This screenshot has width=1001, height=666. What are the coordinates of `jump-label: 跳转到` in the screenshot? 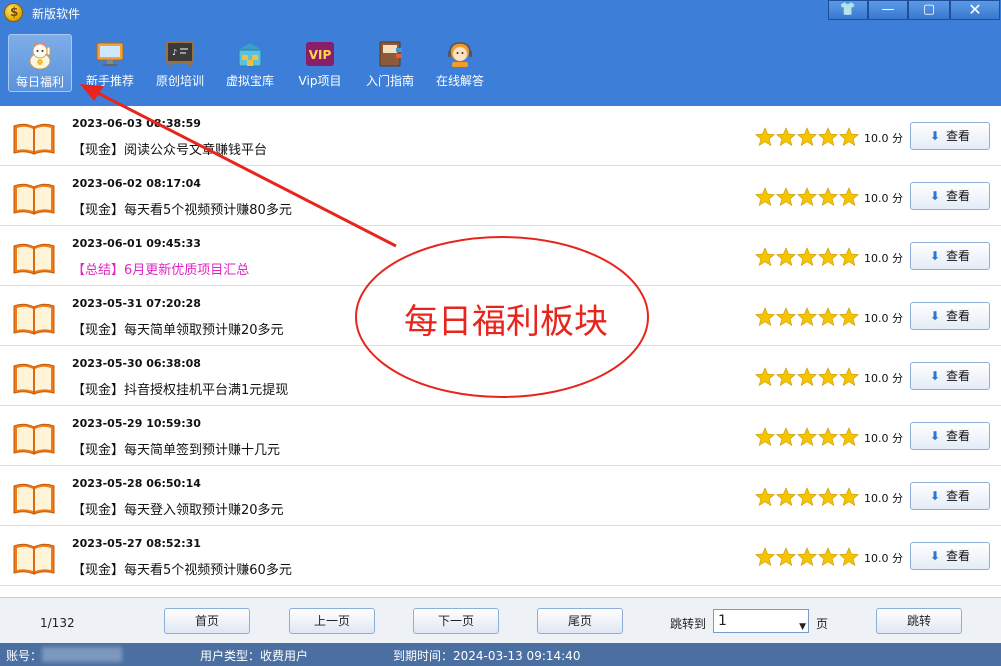 It's located at (688, 624).